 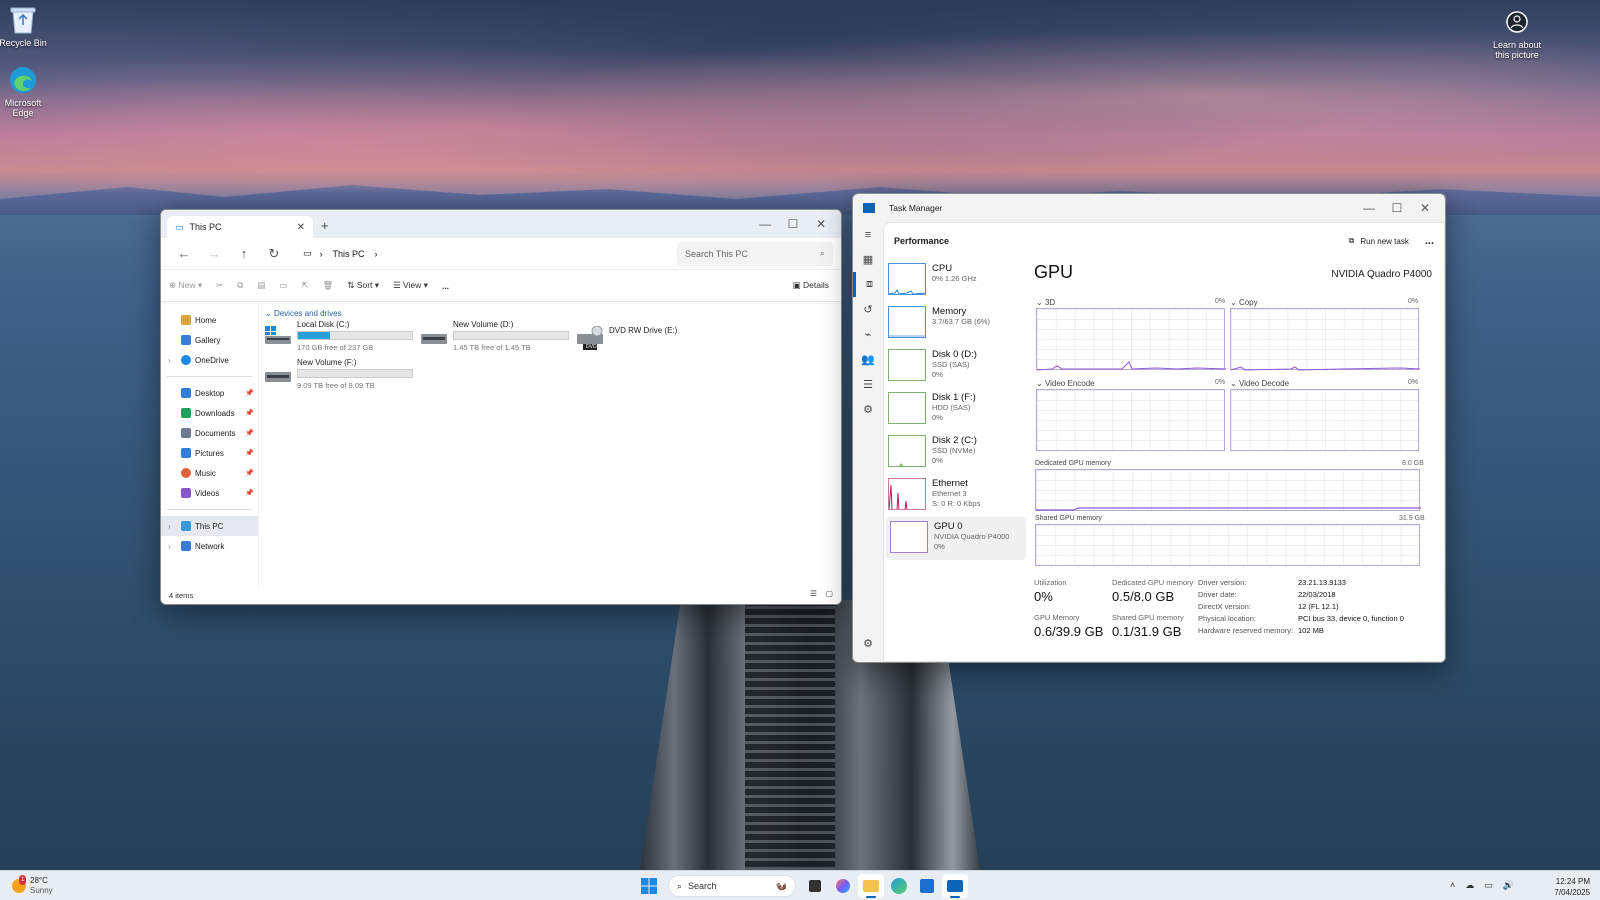 I want to click on drive-e: DVD RW Drive (E:) DVD, so click(x=652, y=337).